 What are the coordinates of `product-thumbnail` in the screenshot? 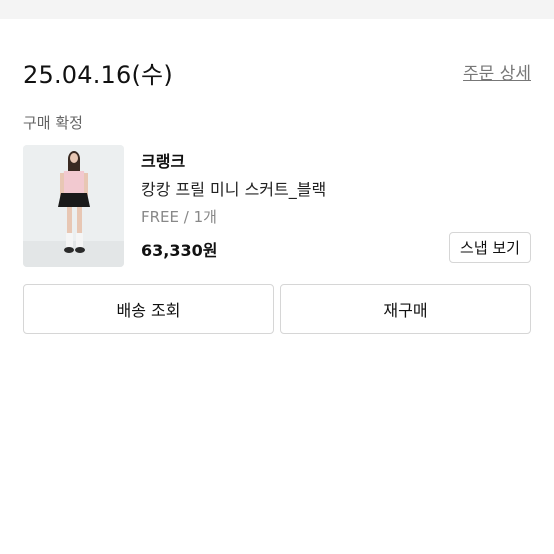 It's located at (73, 206).